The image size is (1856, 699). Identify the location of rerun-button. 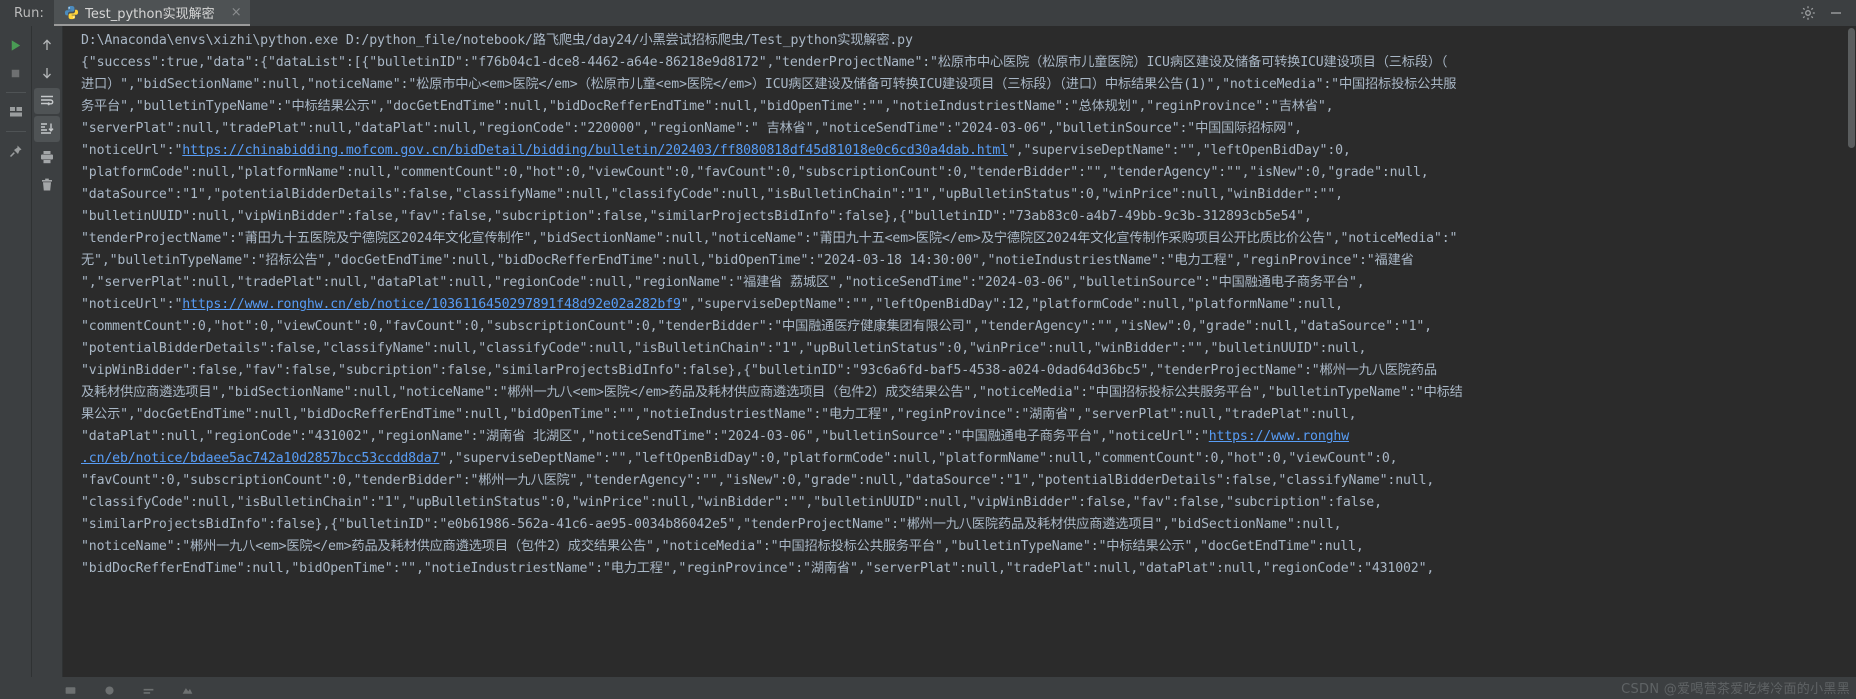
(16, 45).